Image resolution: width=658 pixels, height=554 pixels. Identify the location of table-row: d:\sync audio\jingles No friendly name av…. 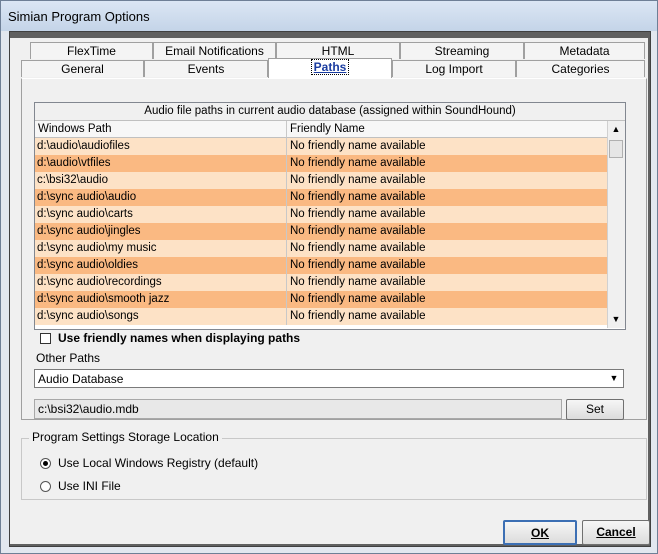
(321, 231).